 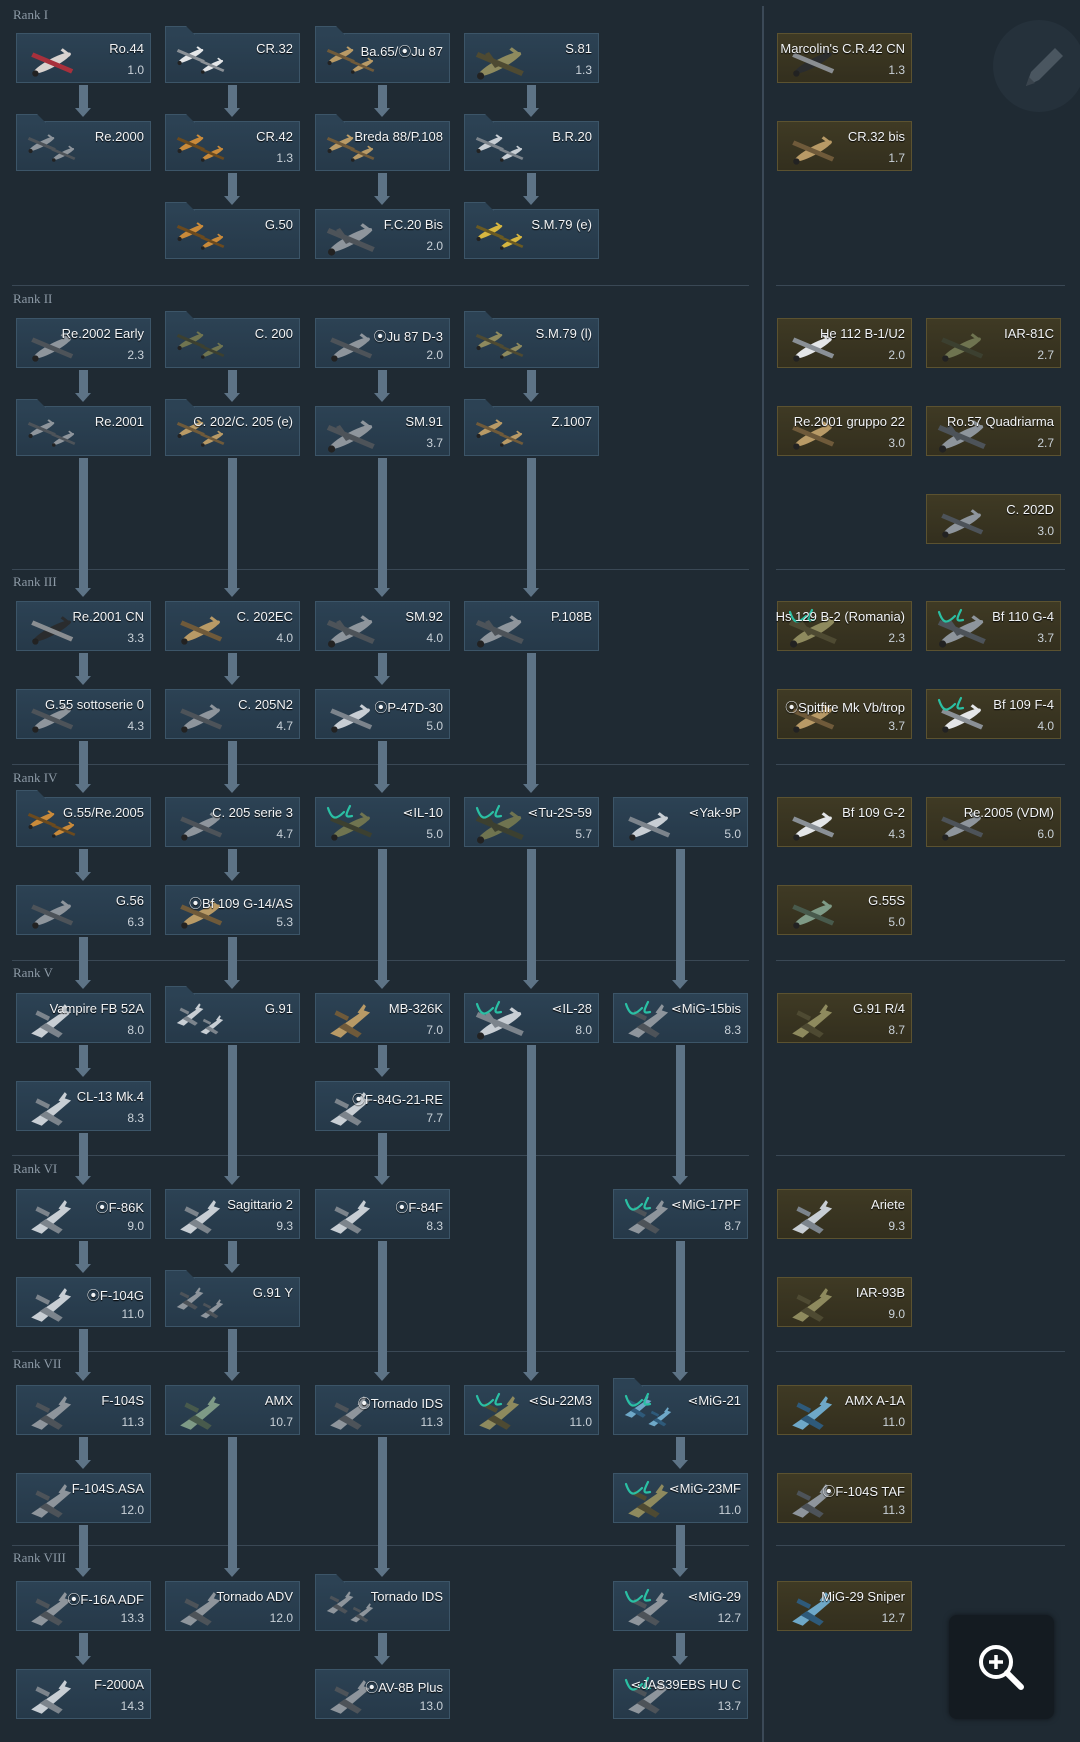 I want to click on vehicle-card: IAR-93B 9.0, so click(x=844, y=1302).